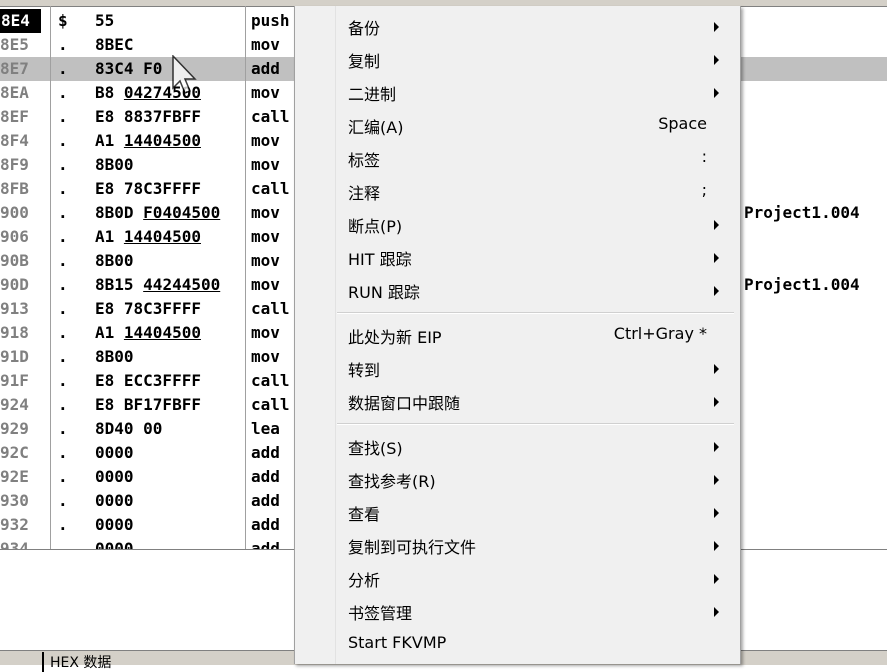  Describe the element at coordinates (380, 259) in the screenshot. I see `menu-item-label: HIT 跟踪` at that location.